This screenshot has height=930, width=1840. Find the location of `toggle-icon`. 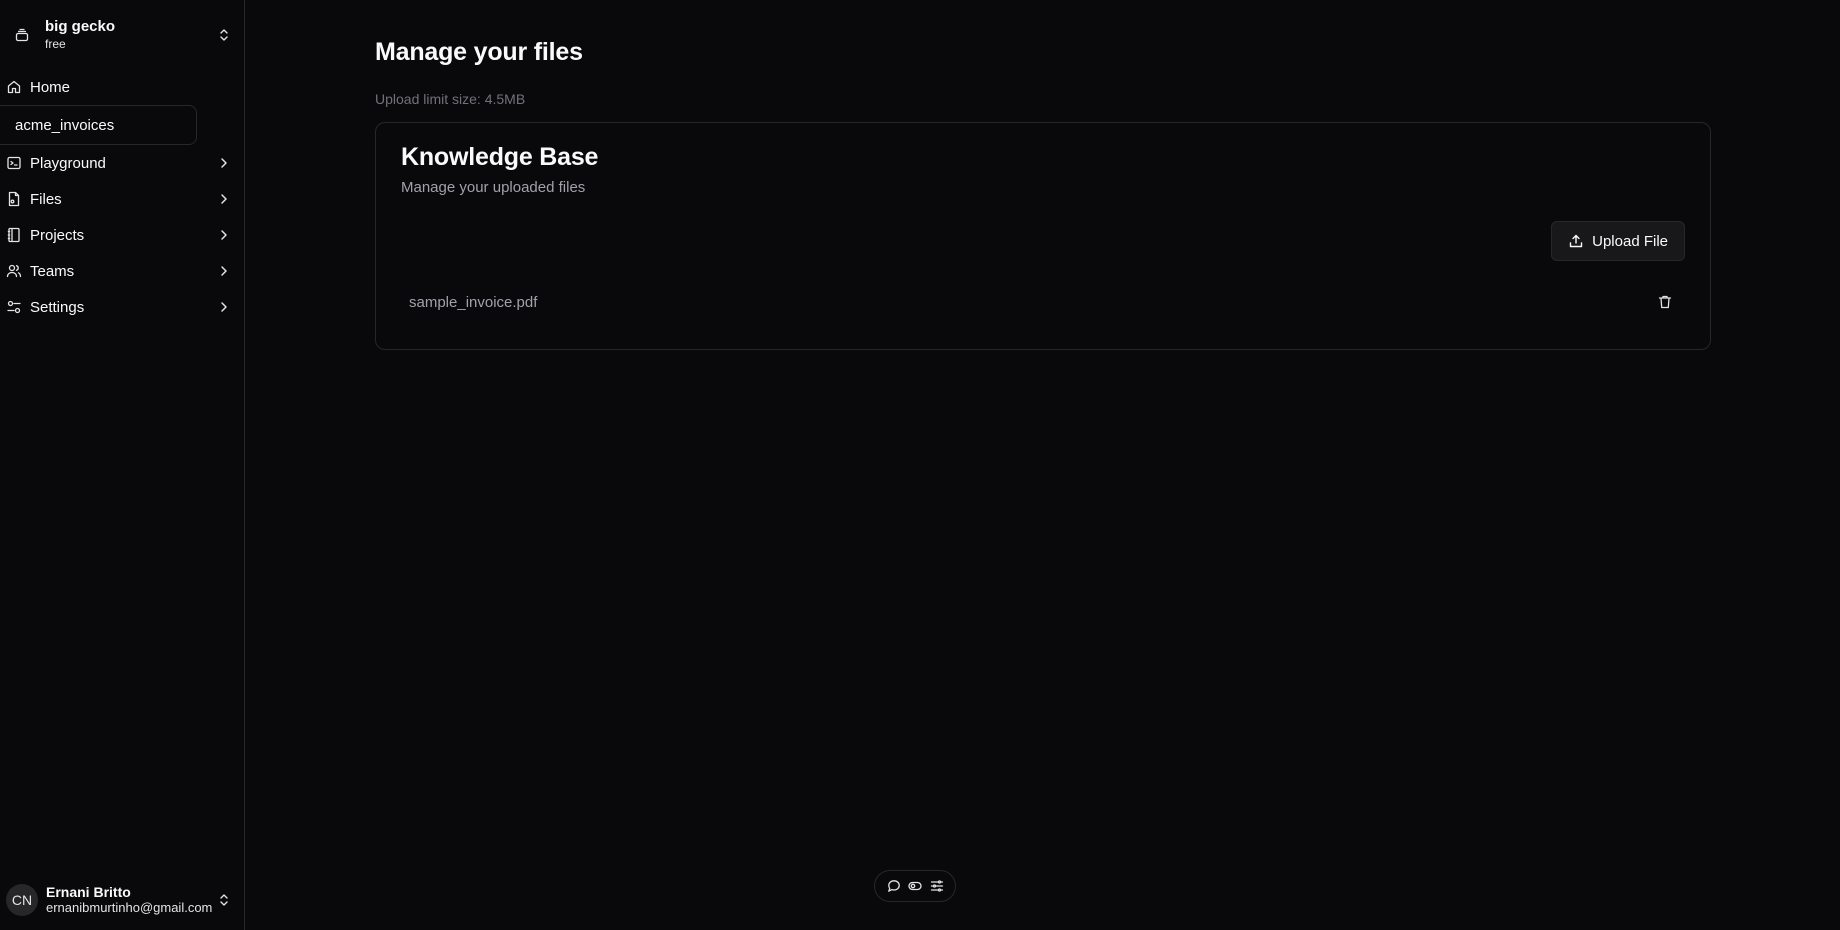

toggle-icon is located at coordinates (915, 886).